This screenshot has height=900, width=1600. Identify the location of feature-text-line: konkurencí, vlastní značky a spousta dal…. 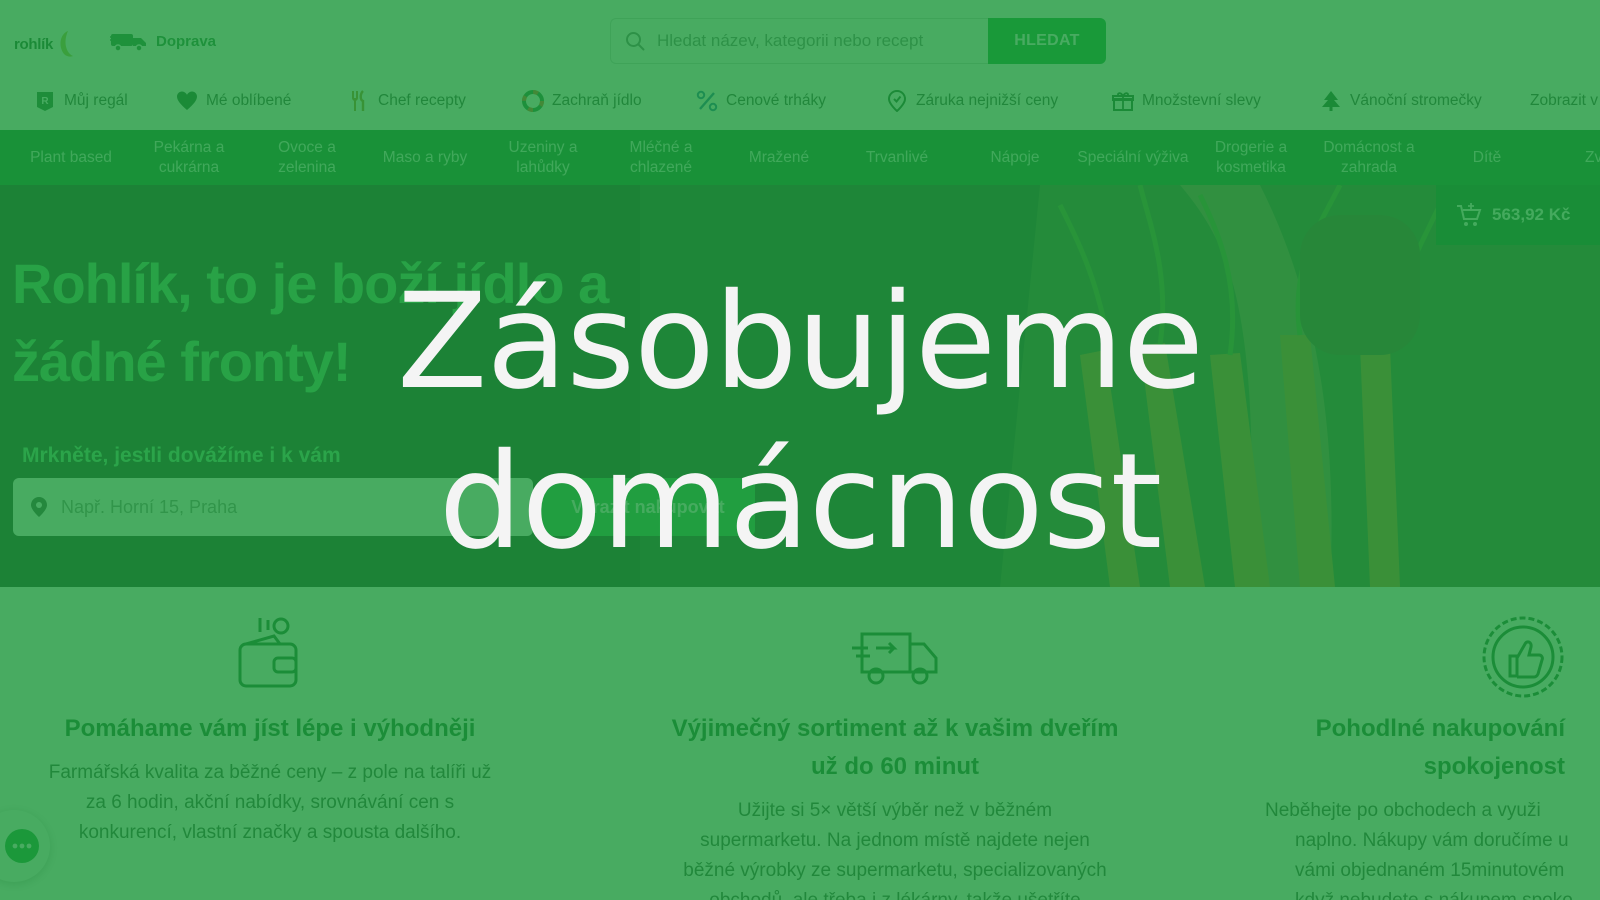
(270, 832).